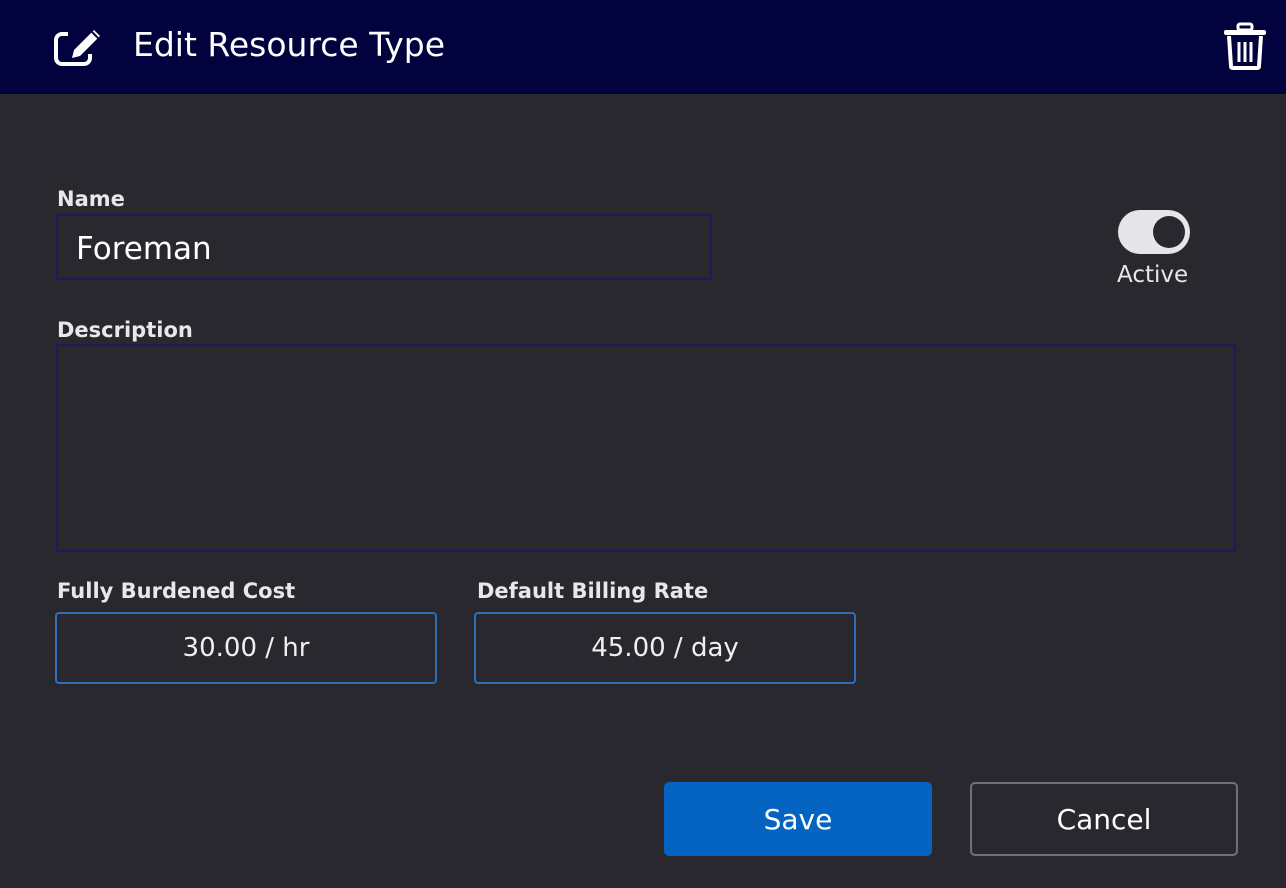 The height and width of the screenshot is (888, 1286). I want to click on toggle-knob, so click(1169, 232).